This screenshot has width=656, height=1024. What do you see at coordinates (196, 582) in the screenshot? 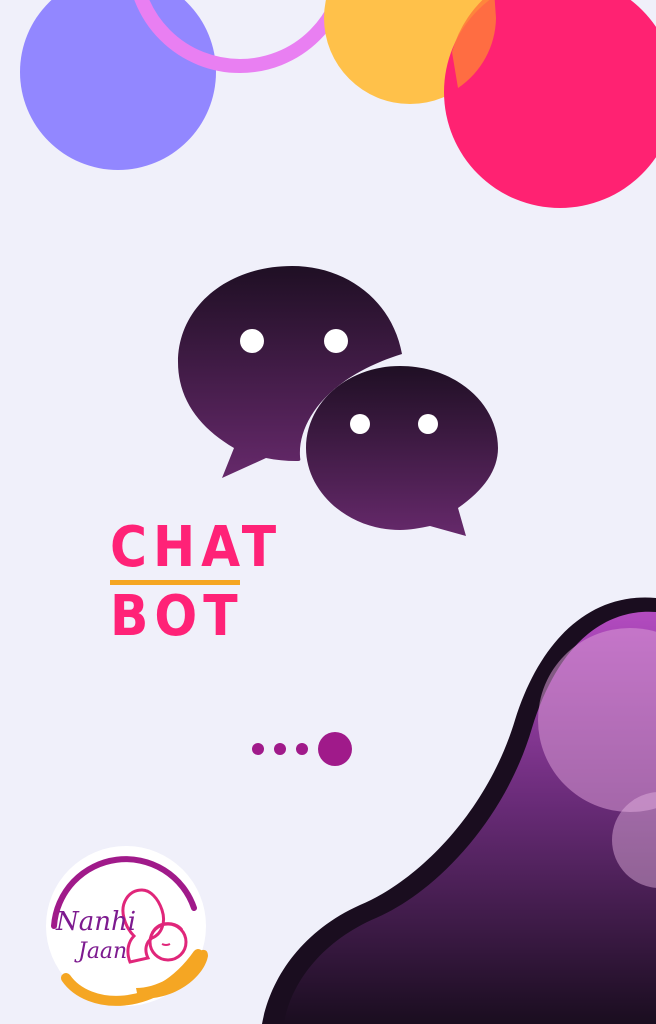
I see `title-block: CHAT BOT` at bounding box center [196, 582].